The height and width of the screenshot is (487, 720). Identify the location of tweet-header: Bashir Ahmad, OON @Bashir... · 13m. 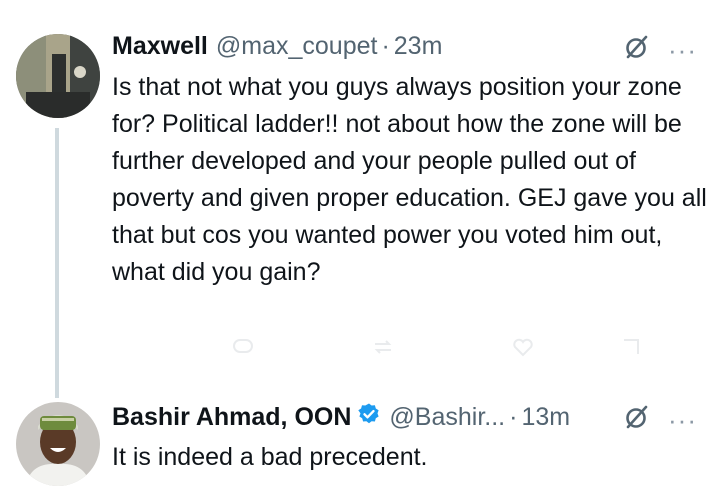
(341, 417).